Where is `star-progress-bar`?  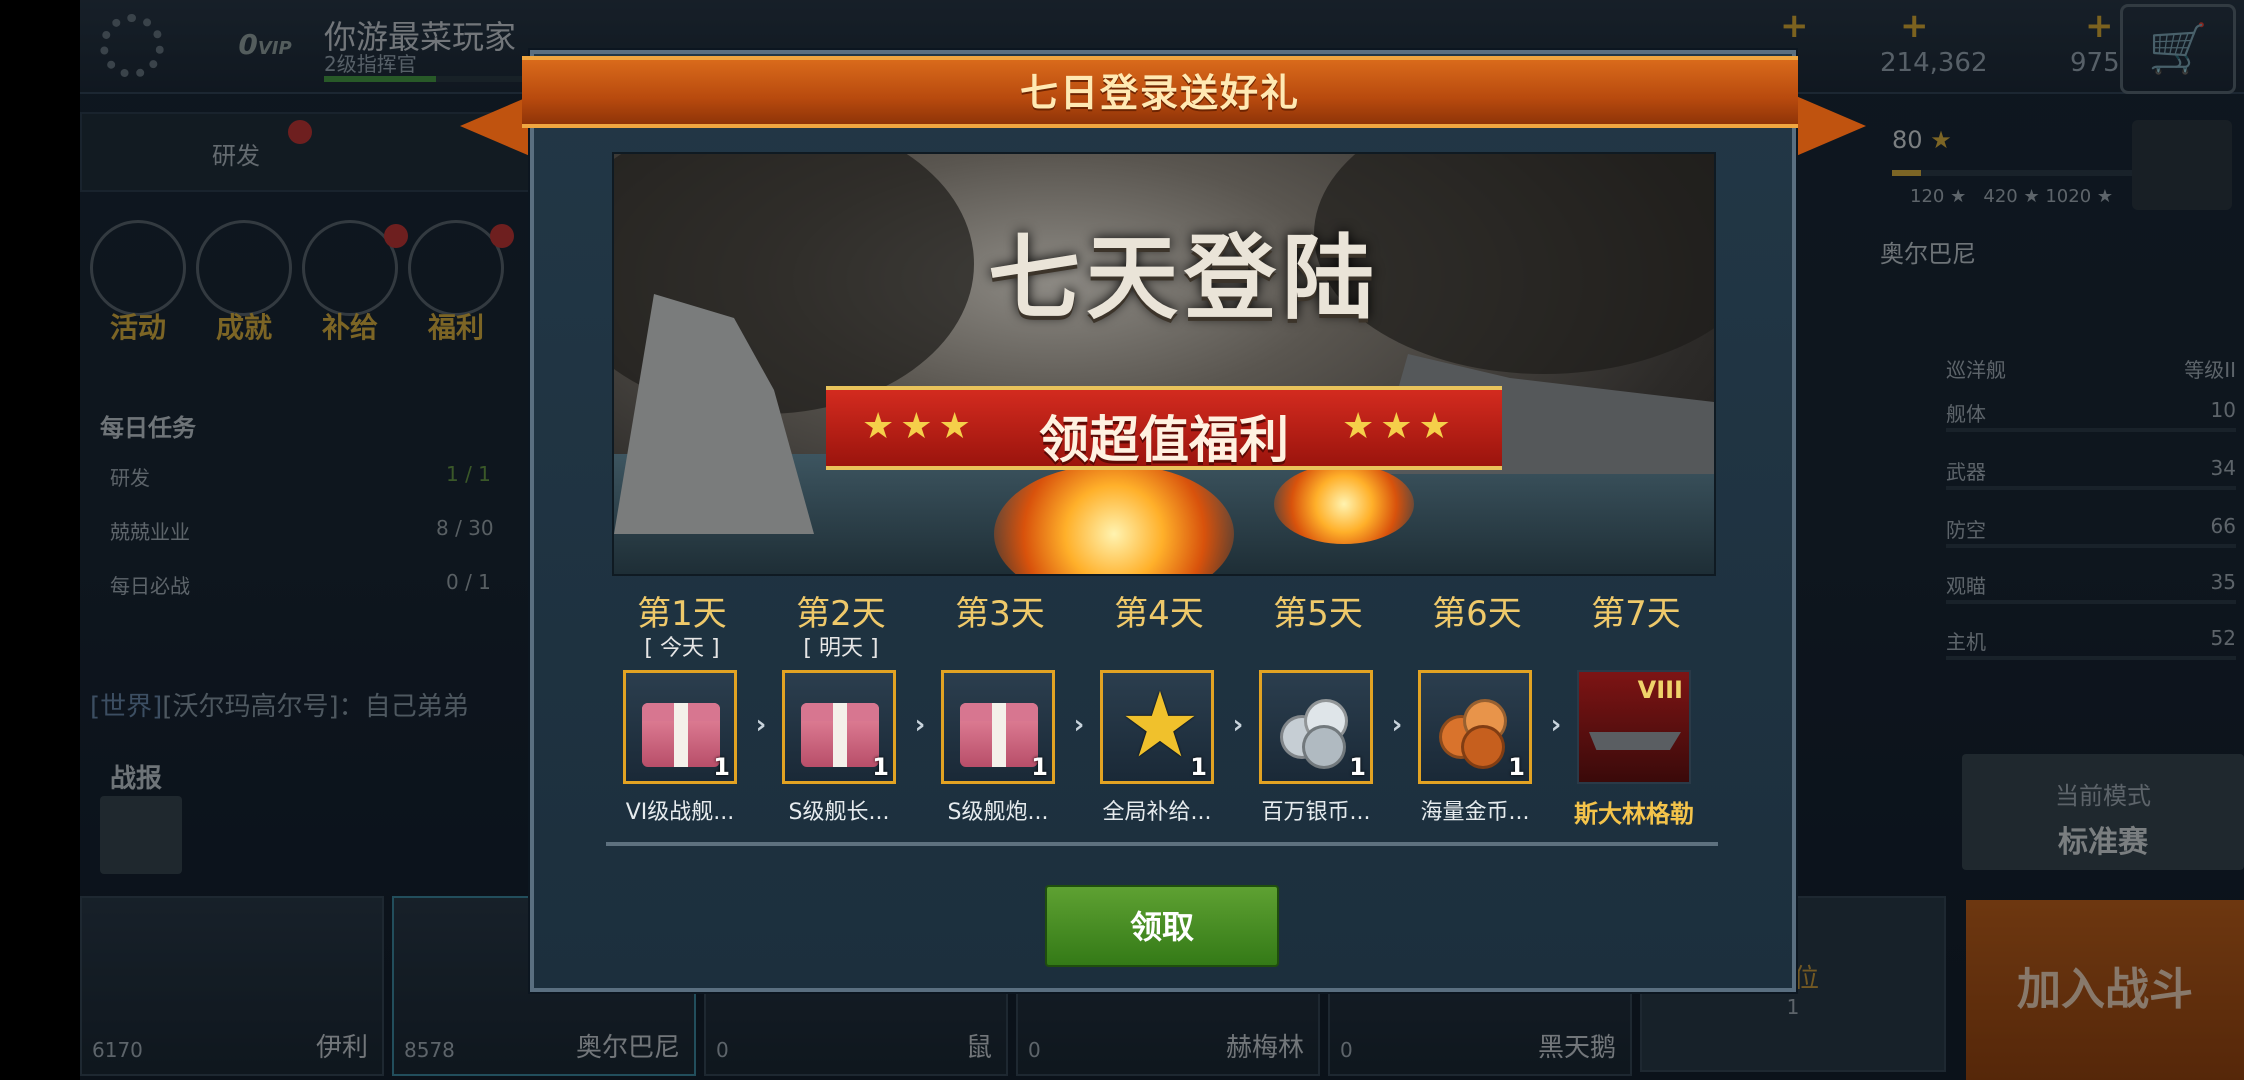
star-progress-bar is located at coordinates (2012, 173).